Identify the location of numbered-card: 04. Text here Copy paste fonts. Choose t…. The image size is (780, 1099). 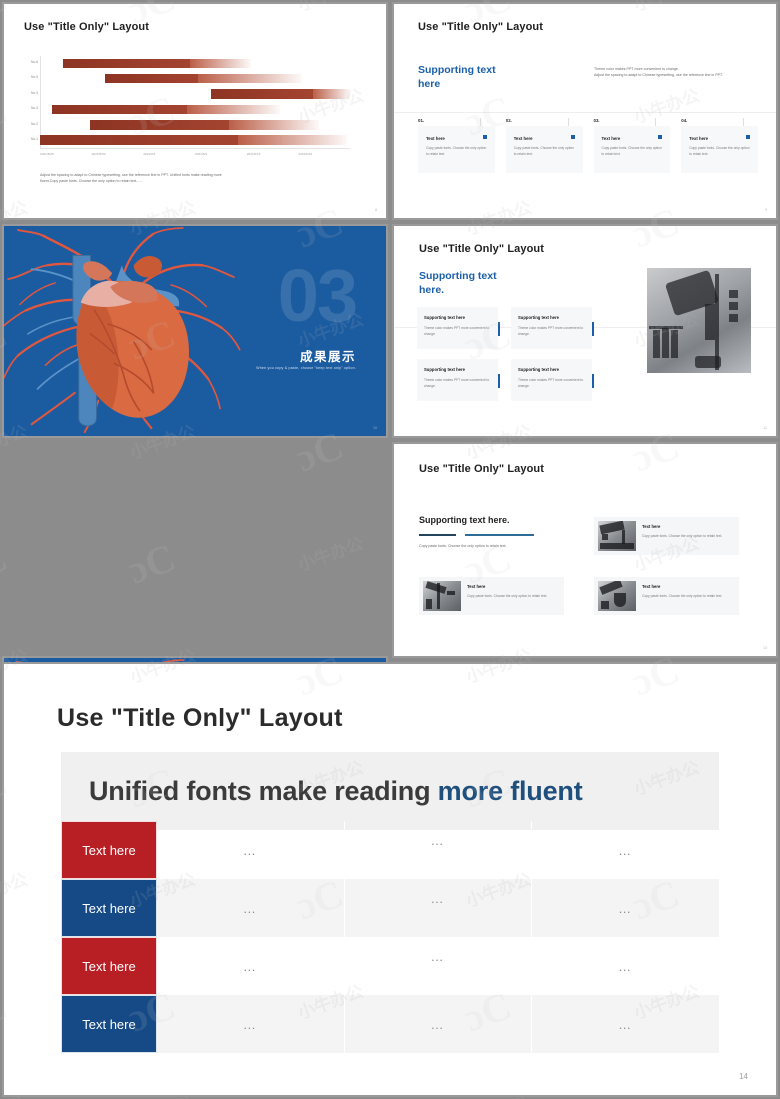
(719, 145).